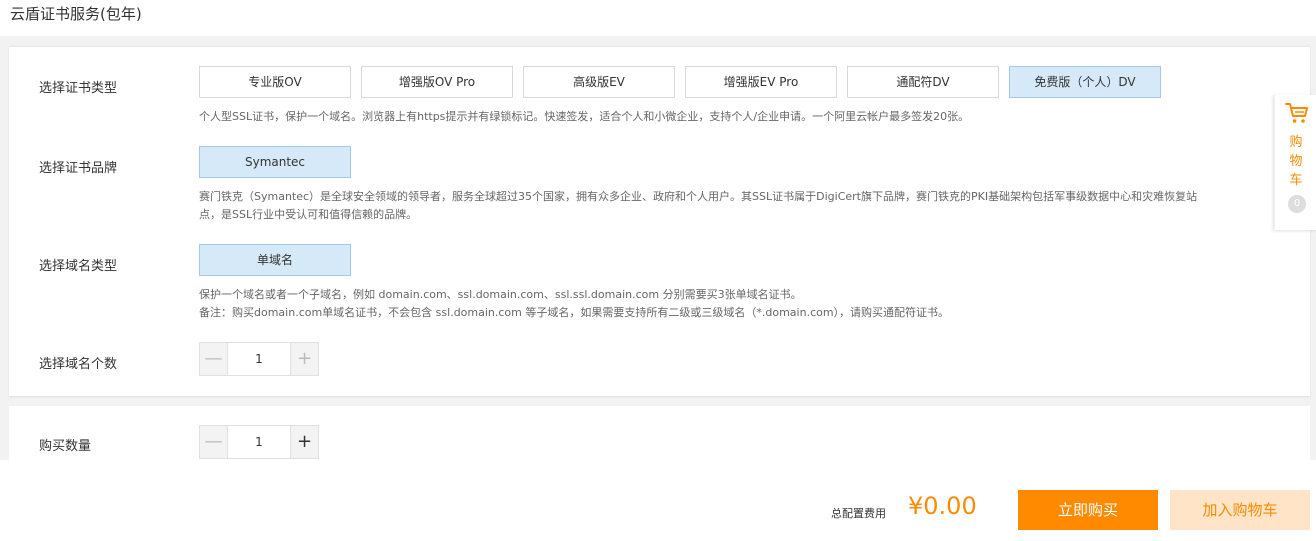 The height and width of the screenshot is (541, 1316). I want to click on side-cart-tab: 购 物 车 0, so click(1295, 162).